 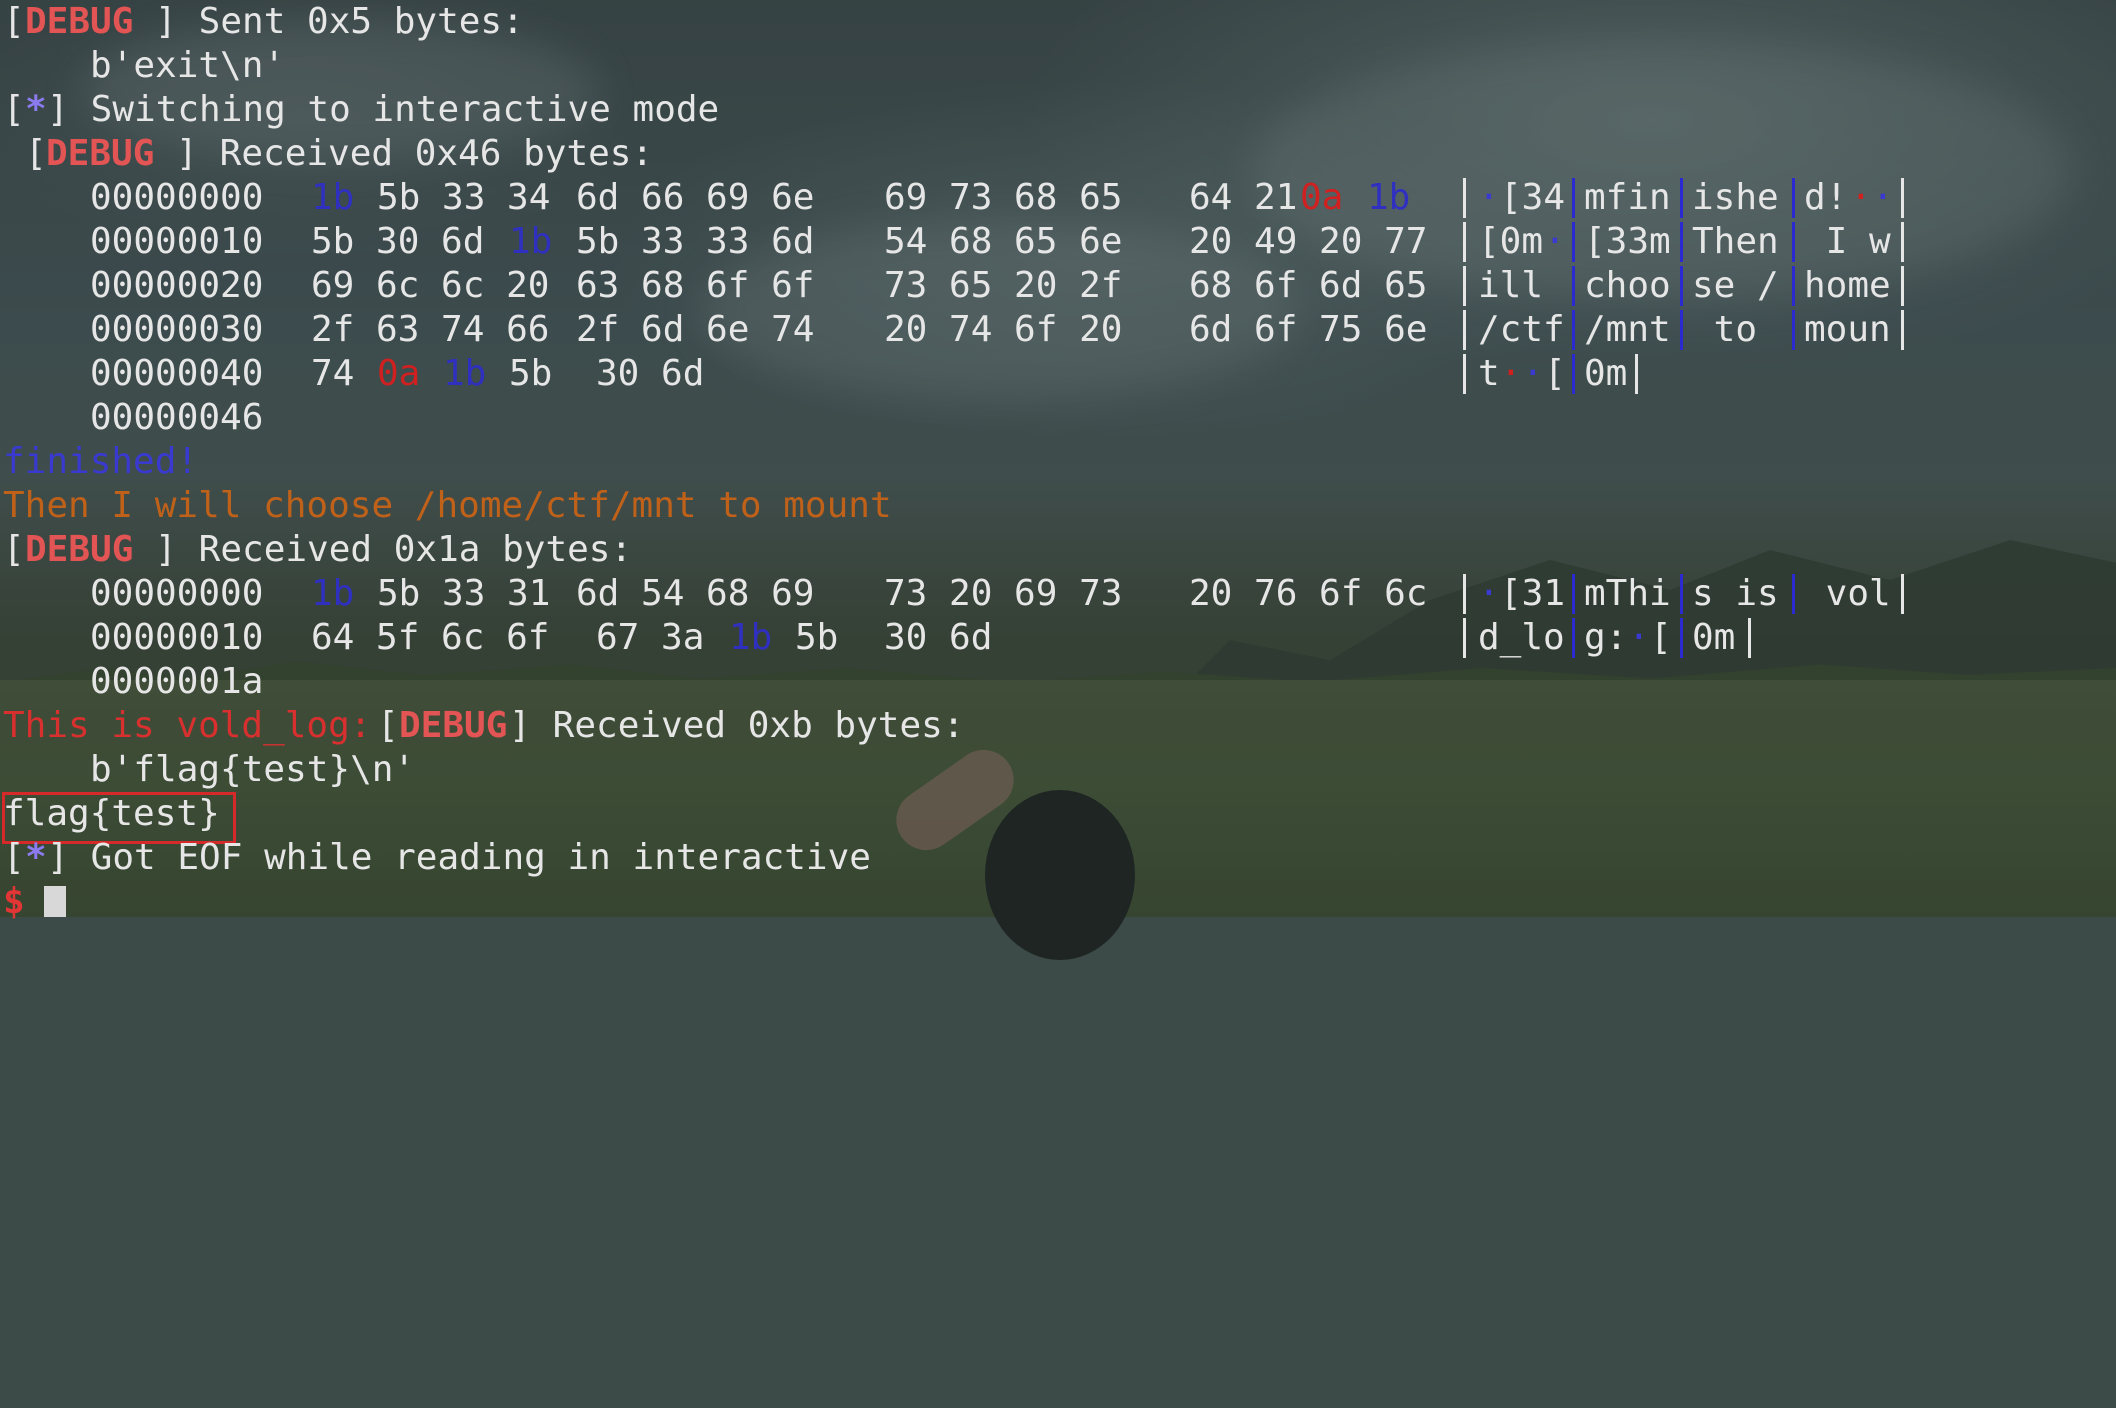 I want to click on hex-bytes: 6d 66 69 6e, so click(x=695, y=197).